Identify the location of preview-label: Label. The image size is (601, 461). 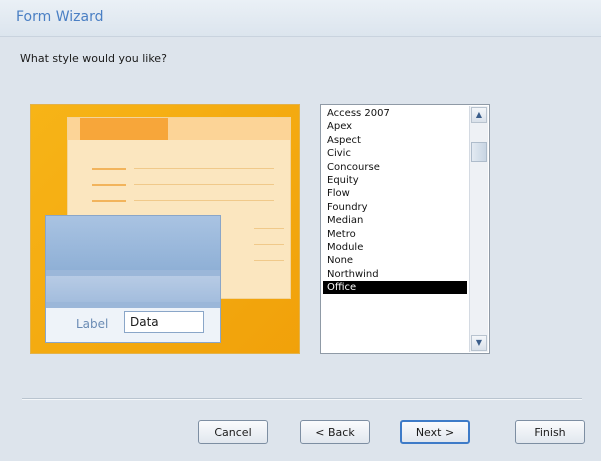
(92, 324).